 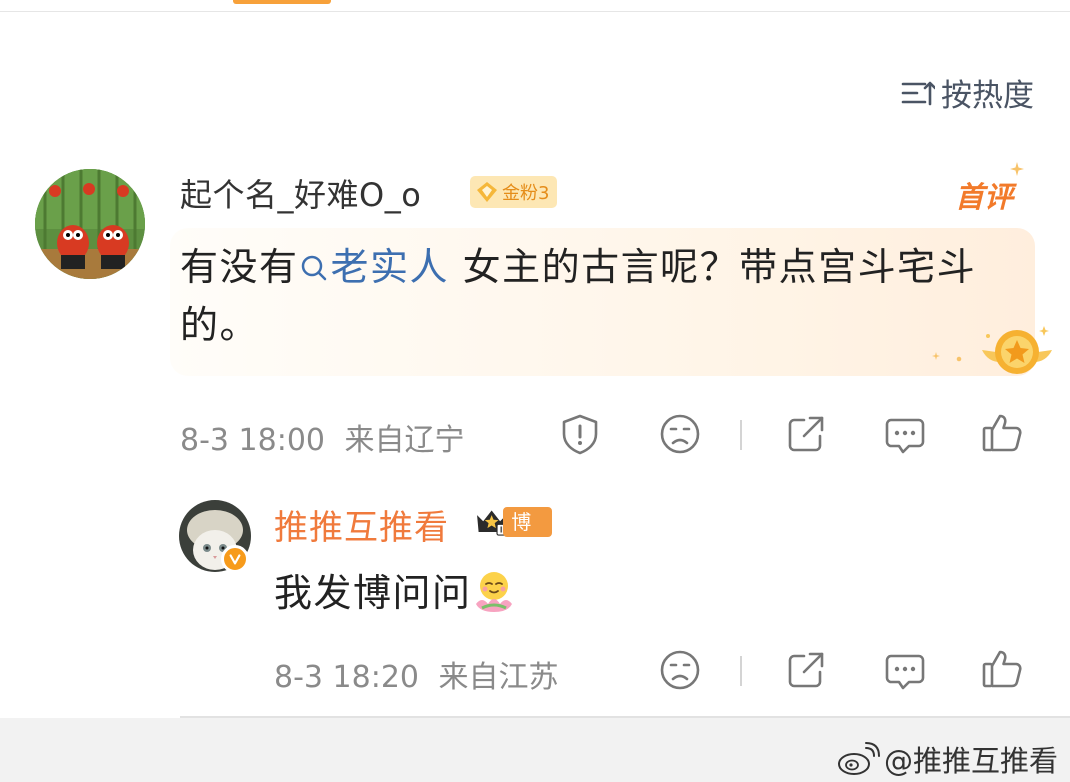 I want to click on watermark: @推推互推看, so click(x=947, y=759).